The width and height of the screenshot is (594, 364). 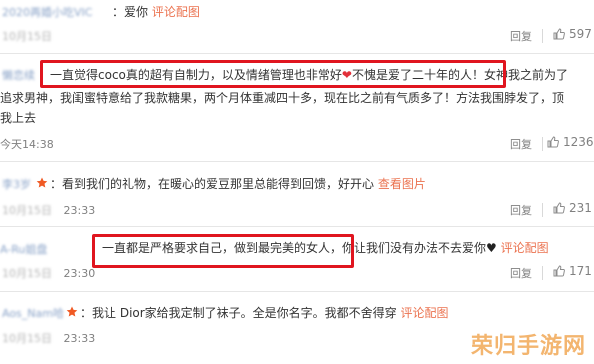 I want to click on comment-timestamp: 今天14:38, so click(x=27, y=144).